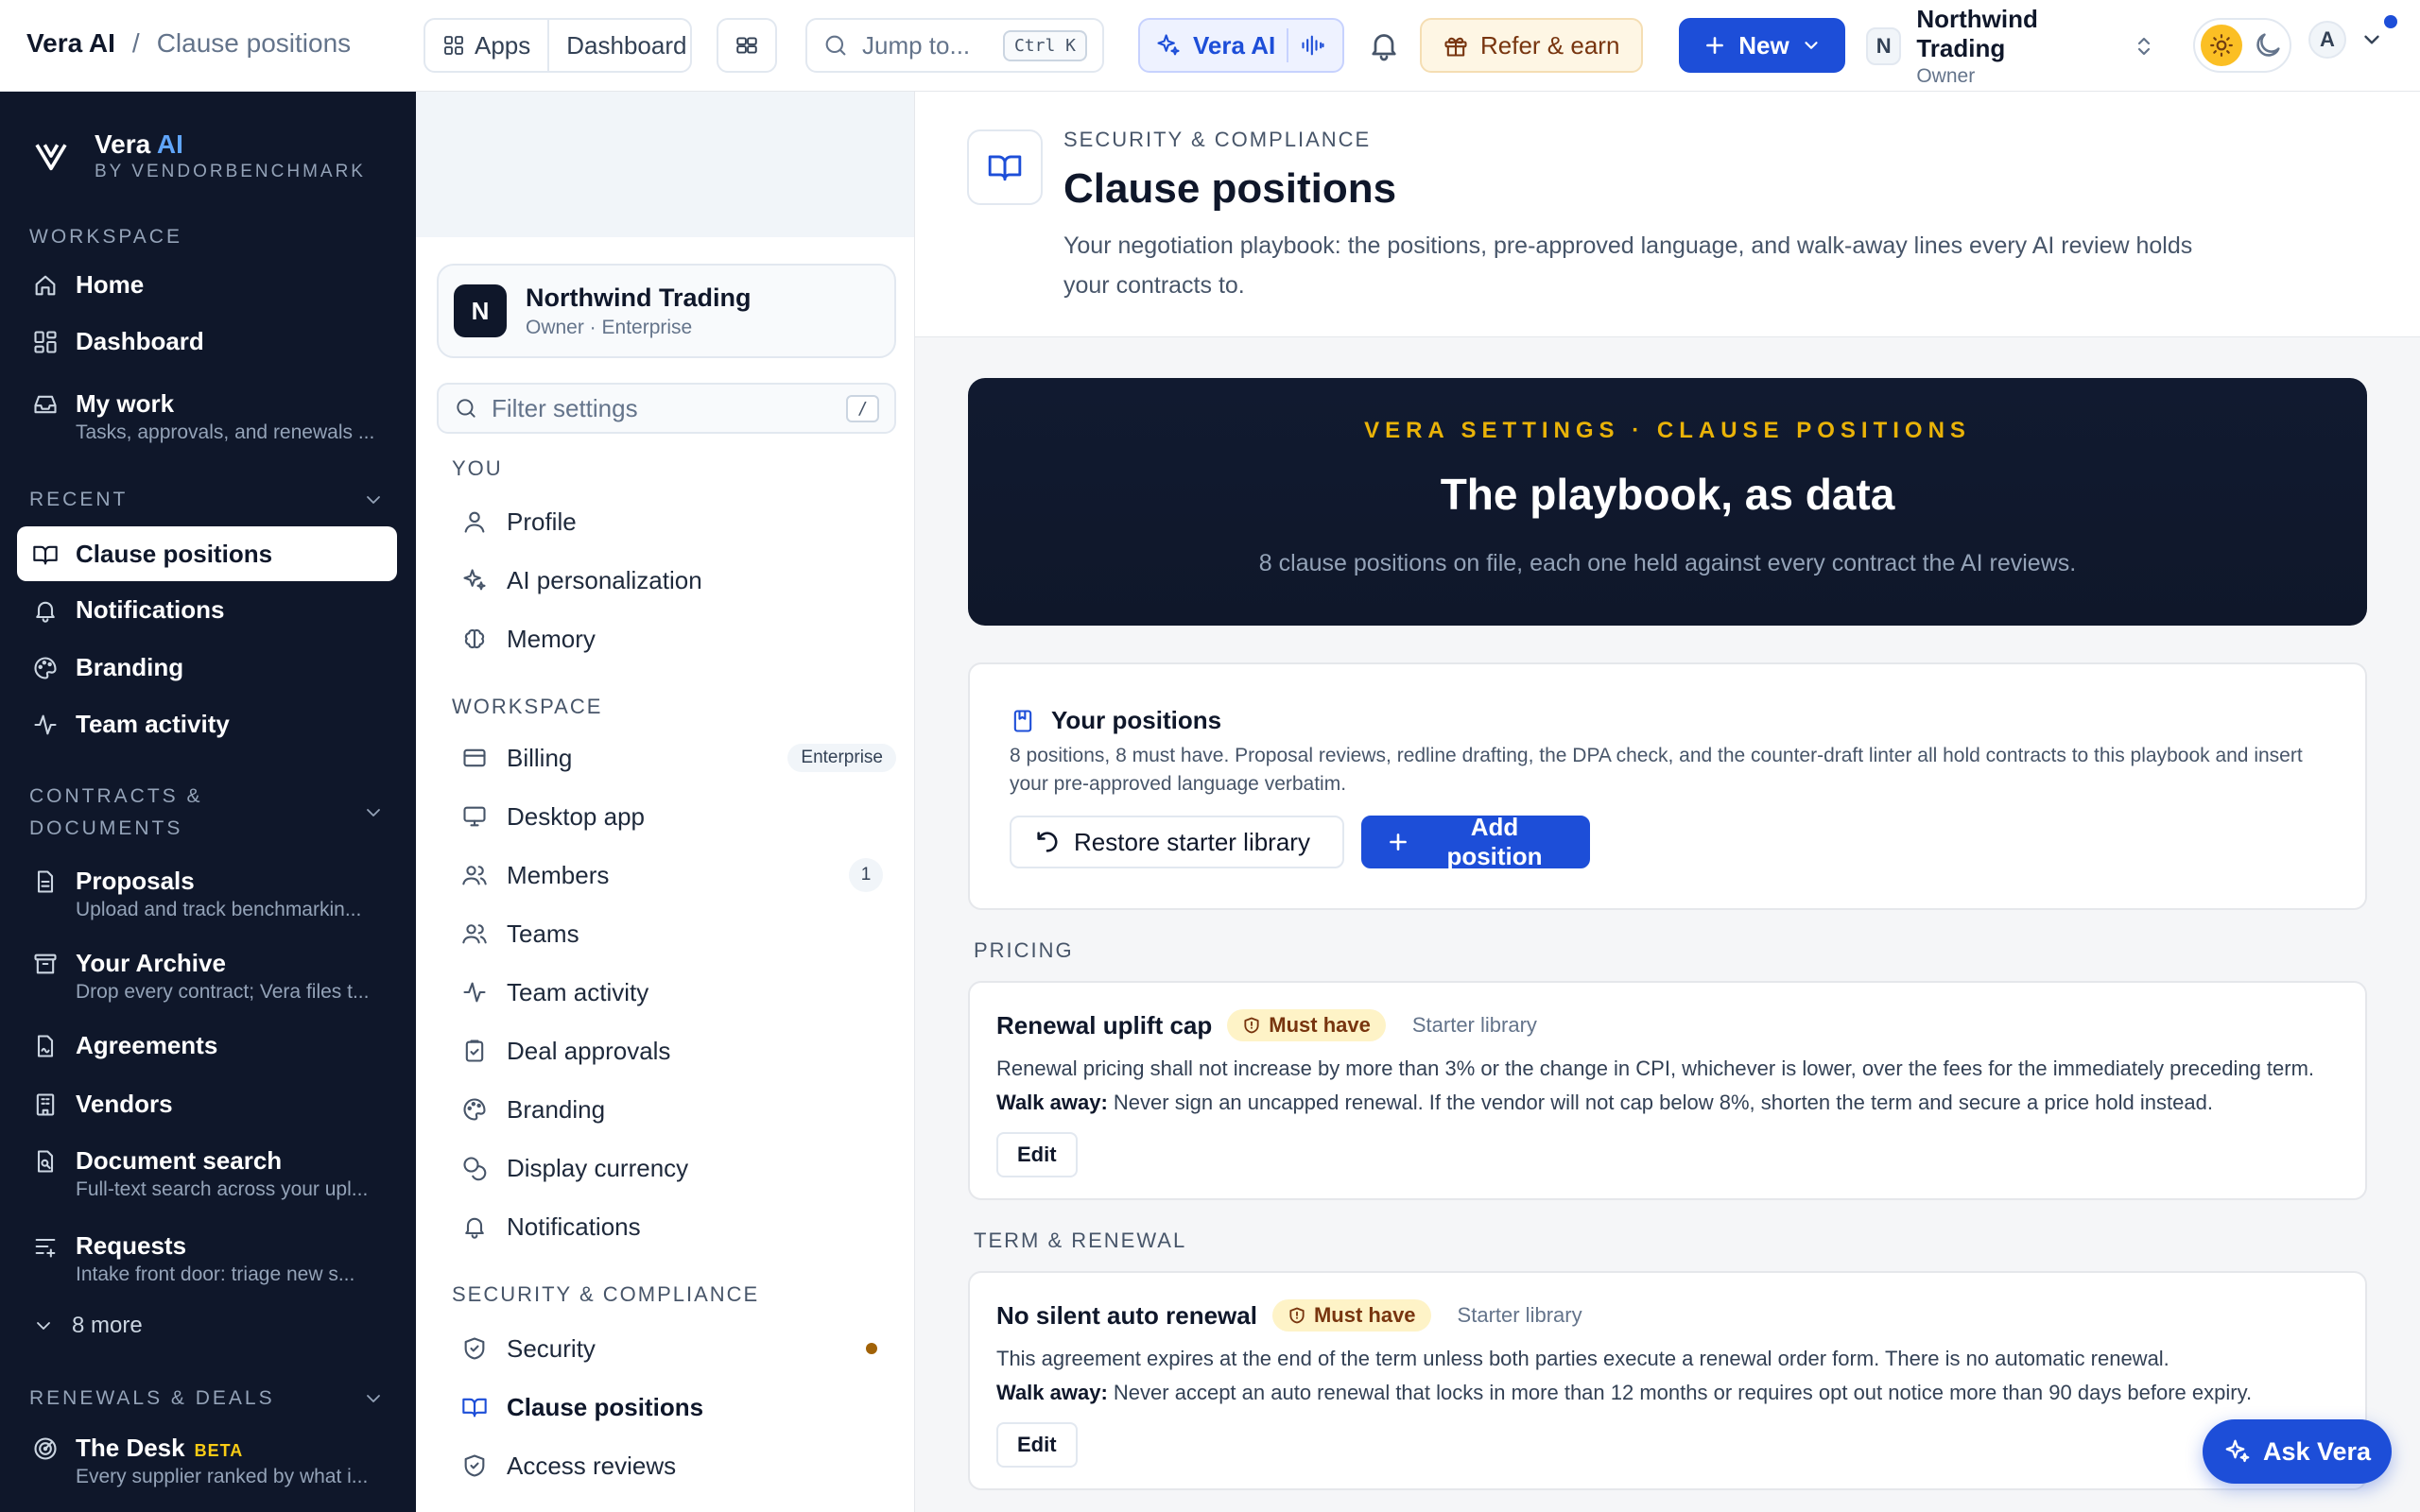  Describe the element at coordinates (1230, 188) in the screenshot. I see `page-title: Clause positions` at that location.